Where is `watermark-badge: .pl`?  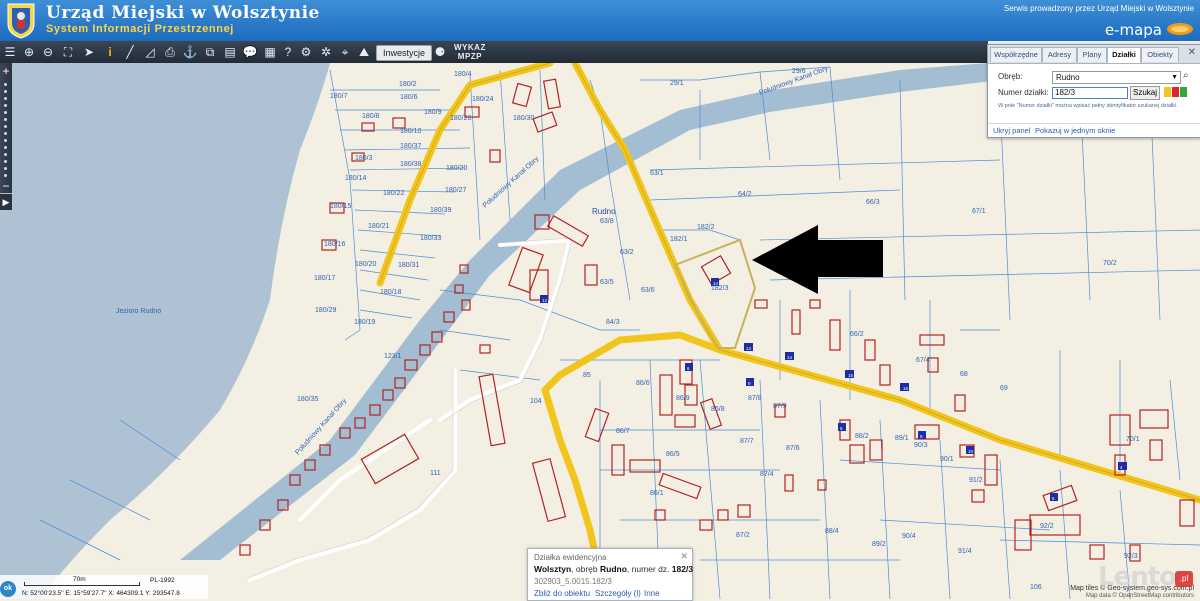 watermark-badge: .pl is located at coordinates (1184, 579).